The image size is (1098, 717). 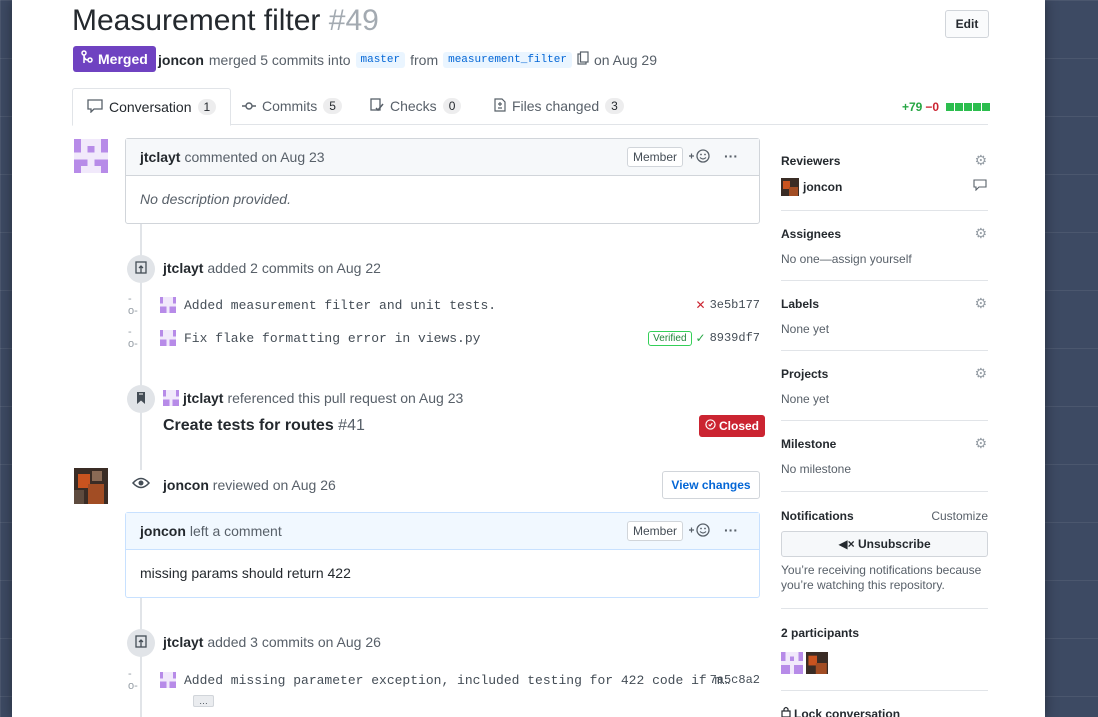 I want to click on commit-sha: ✕ 3e5b177, so click(x=728, y=305).